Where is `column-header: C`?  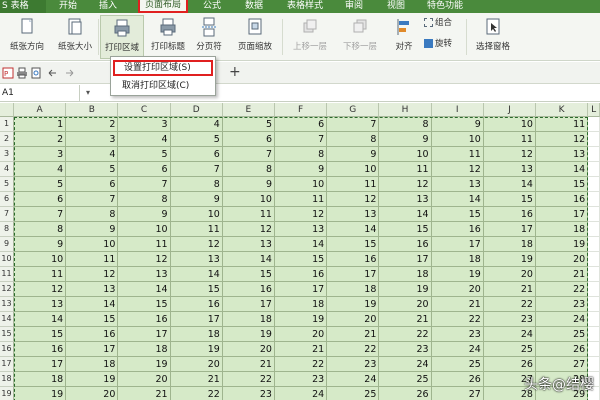
column-header: C is located at coordinates (144, 110).